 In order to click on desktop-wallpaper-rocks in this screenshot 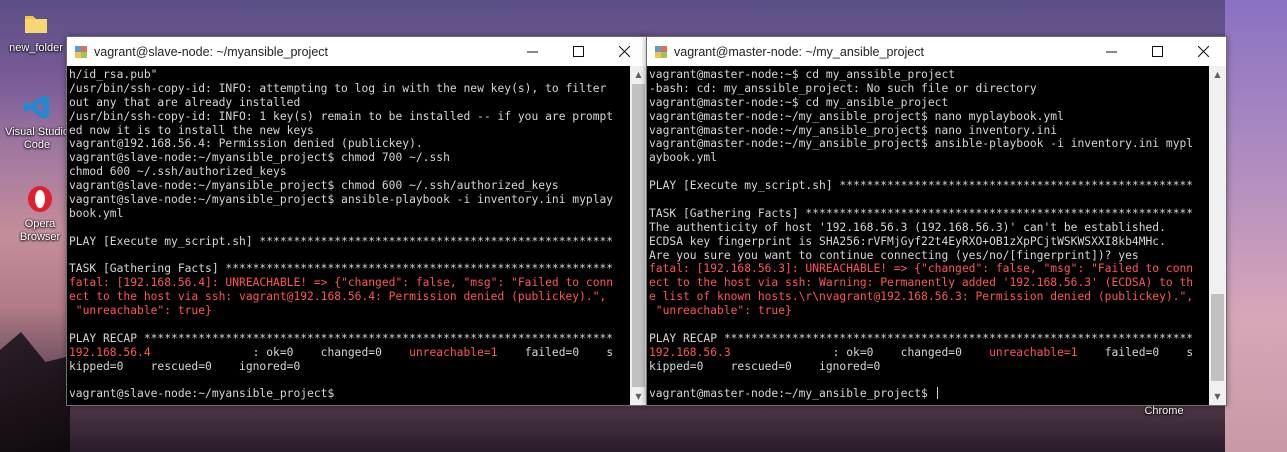, I will do `click(35, 392)`.